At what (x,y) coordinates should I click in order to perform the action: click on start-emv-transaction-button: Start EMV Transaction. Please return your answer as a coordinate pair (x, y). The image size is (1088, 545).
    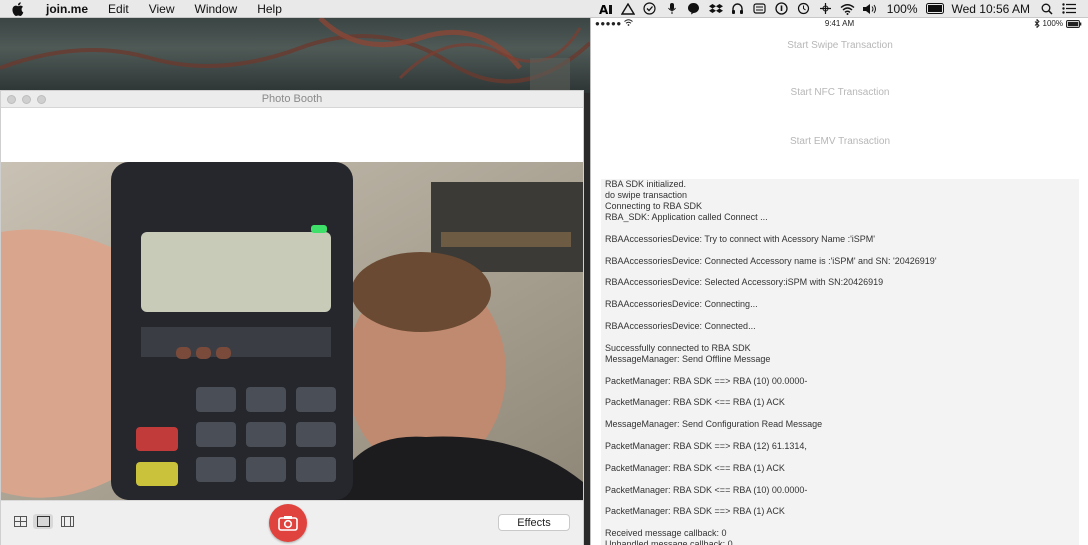
    Looking at the image, I should click on (839, 141).